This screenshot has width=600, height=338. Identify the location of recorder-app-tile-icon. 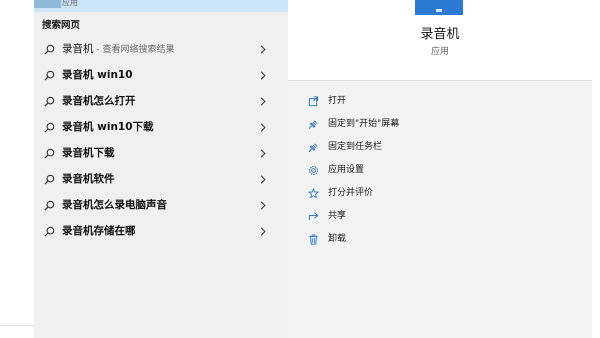
(439, 7).